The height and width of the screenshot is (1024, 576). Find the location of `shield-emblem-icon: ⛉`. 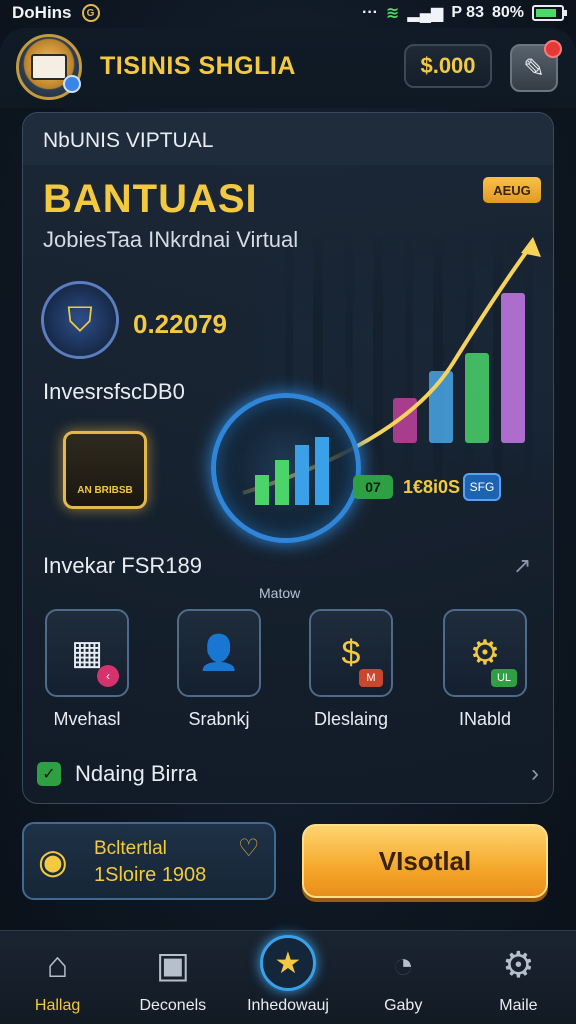

shield-emblem-icon: ⛉ is located at coordinates (80, 320).